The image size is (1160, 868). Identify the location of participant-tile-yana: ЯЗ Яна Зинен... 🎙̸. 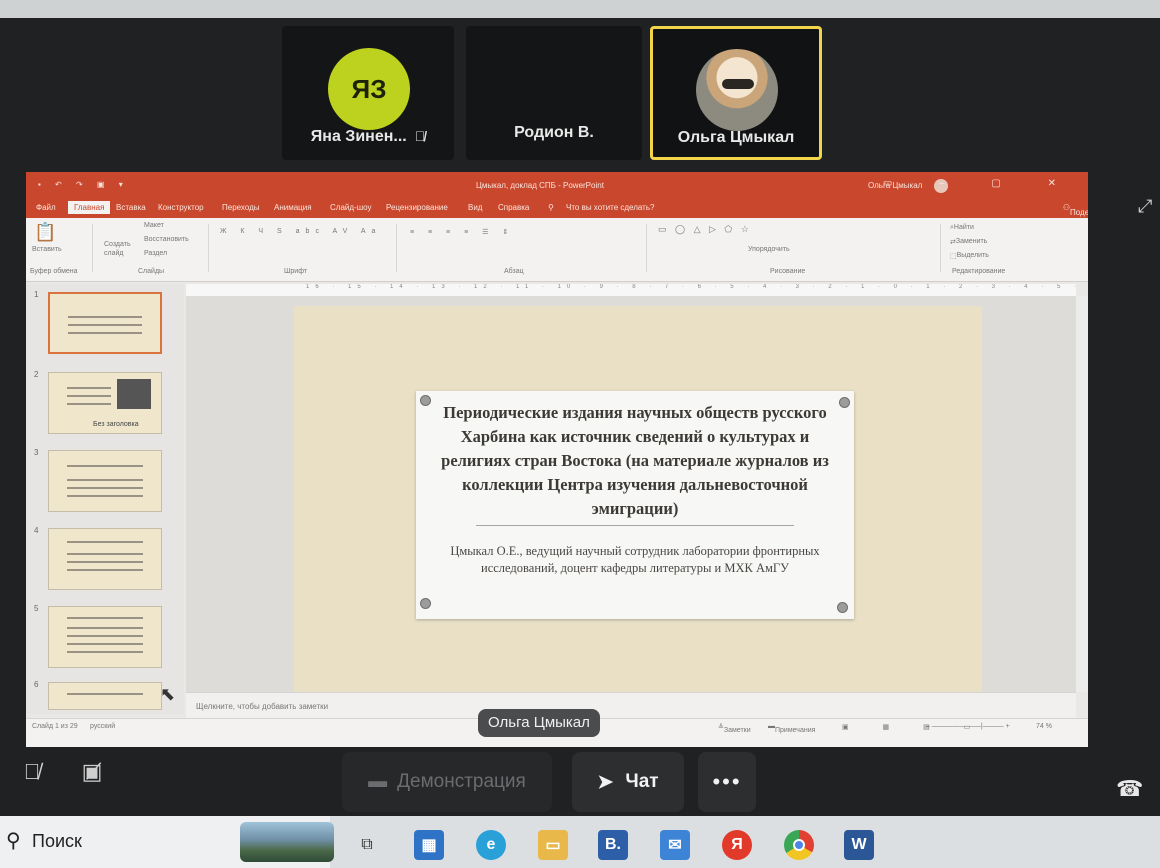
(368, 93).